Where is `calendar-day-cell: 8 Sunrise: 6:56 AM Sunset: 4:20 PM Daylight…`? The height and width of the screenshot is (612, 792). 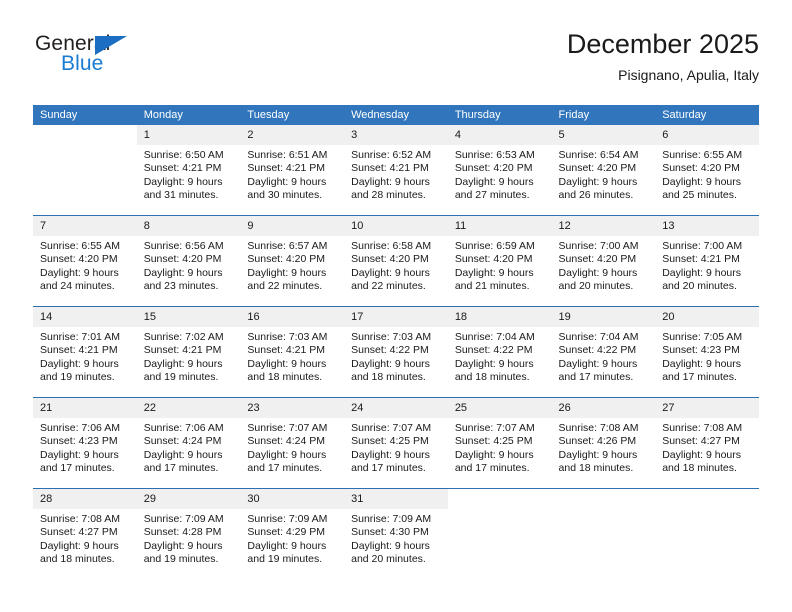 calendar-day-cell: 8 Sunrise: 6:56 AM Sunset: 4:20 PM Daylight… is located at coordinates (188, 261).